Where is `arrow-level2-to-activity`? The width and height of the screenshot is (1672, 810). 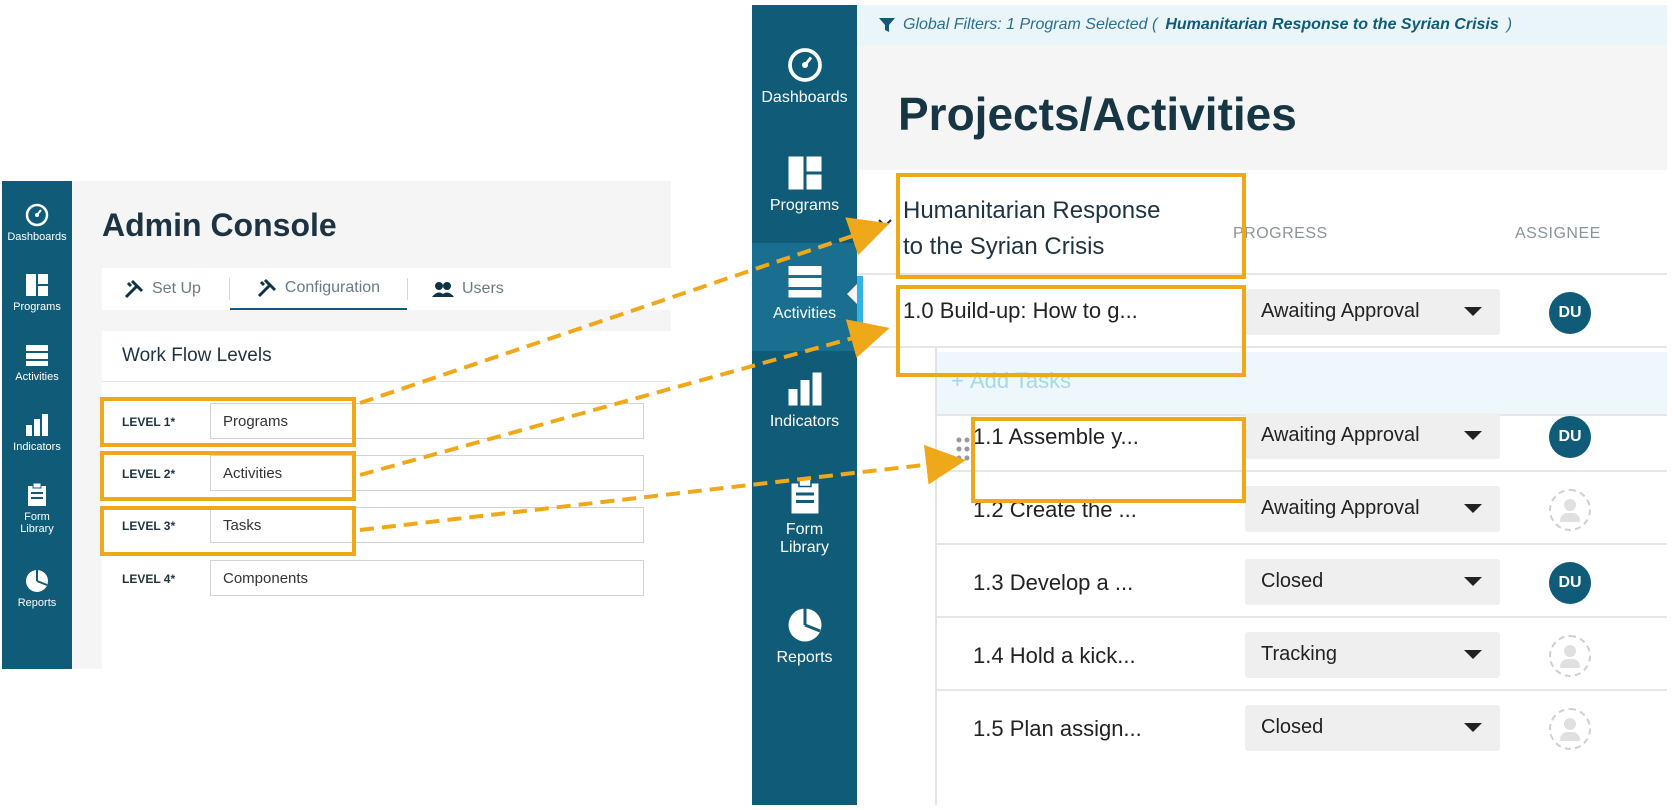
arrow-level2-to-activity is located at coordinates (624, 398).